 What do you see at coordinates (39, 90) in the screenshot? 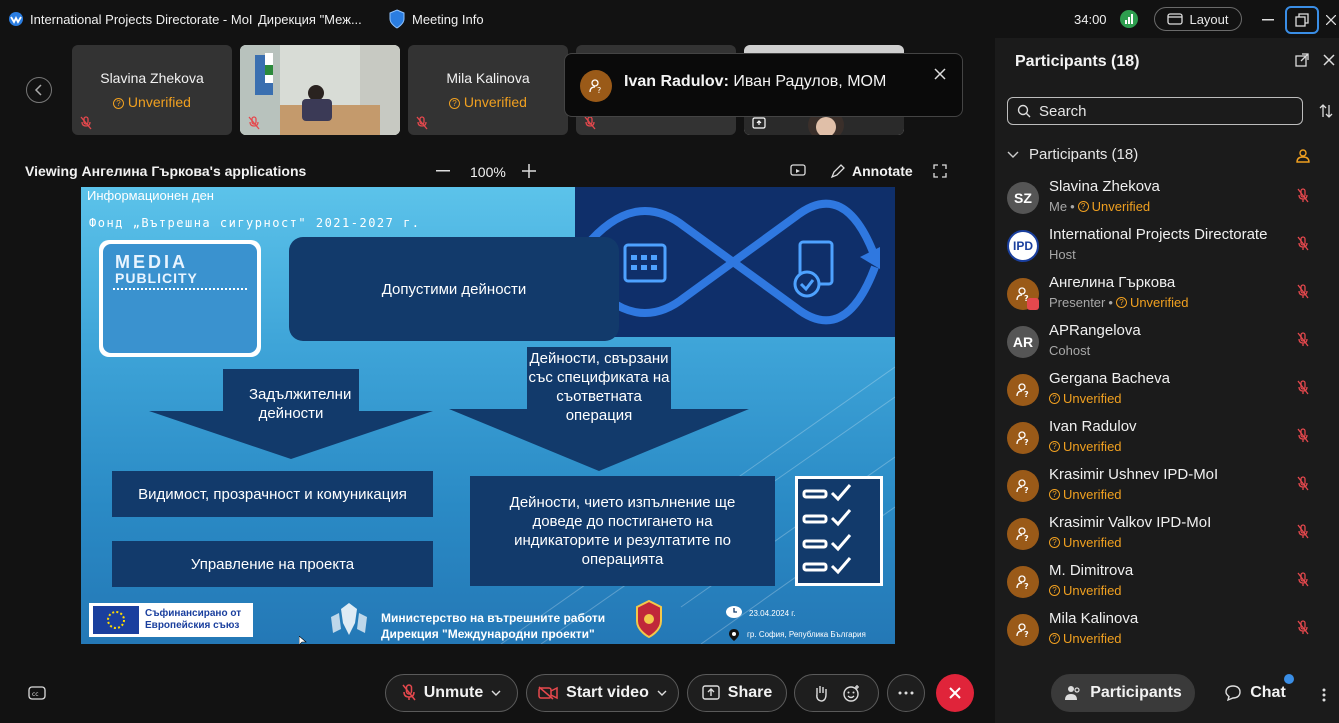
I see `thumbnail-prev-button` at bounding box center [39, 90].